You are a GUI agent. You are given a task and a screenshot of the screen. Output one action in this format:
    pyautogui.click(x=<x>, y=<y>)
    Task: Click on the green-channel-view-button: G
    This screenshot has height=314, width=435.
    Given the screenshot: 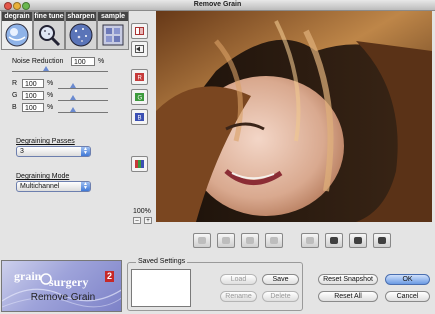 What is the action you would take?
    pyautogui.click(x=139, y=97)
    